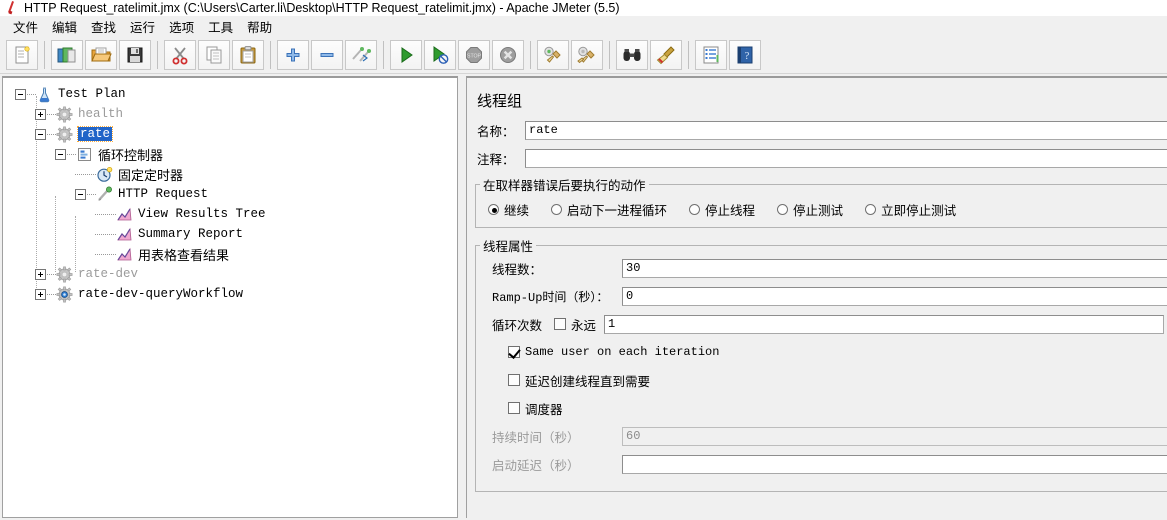  Describe the element at coordinates (233, 254) in the screenshot. I see `tree-node-view-results-in-table: 用表格查看结果` at that location.